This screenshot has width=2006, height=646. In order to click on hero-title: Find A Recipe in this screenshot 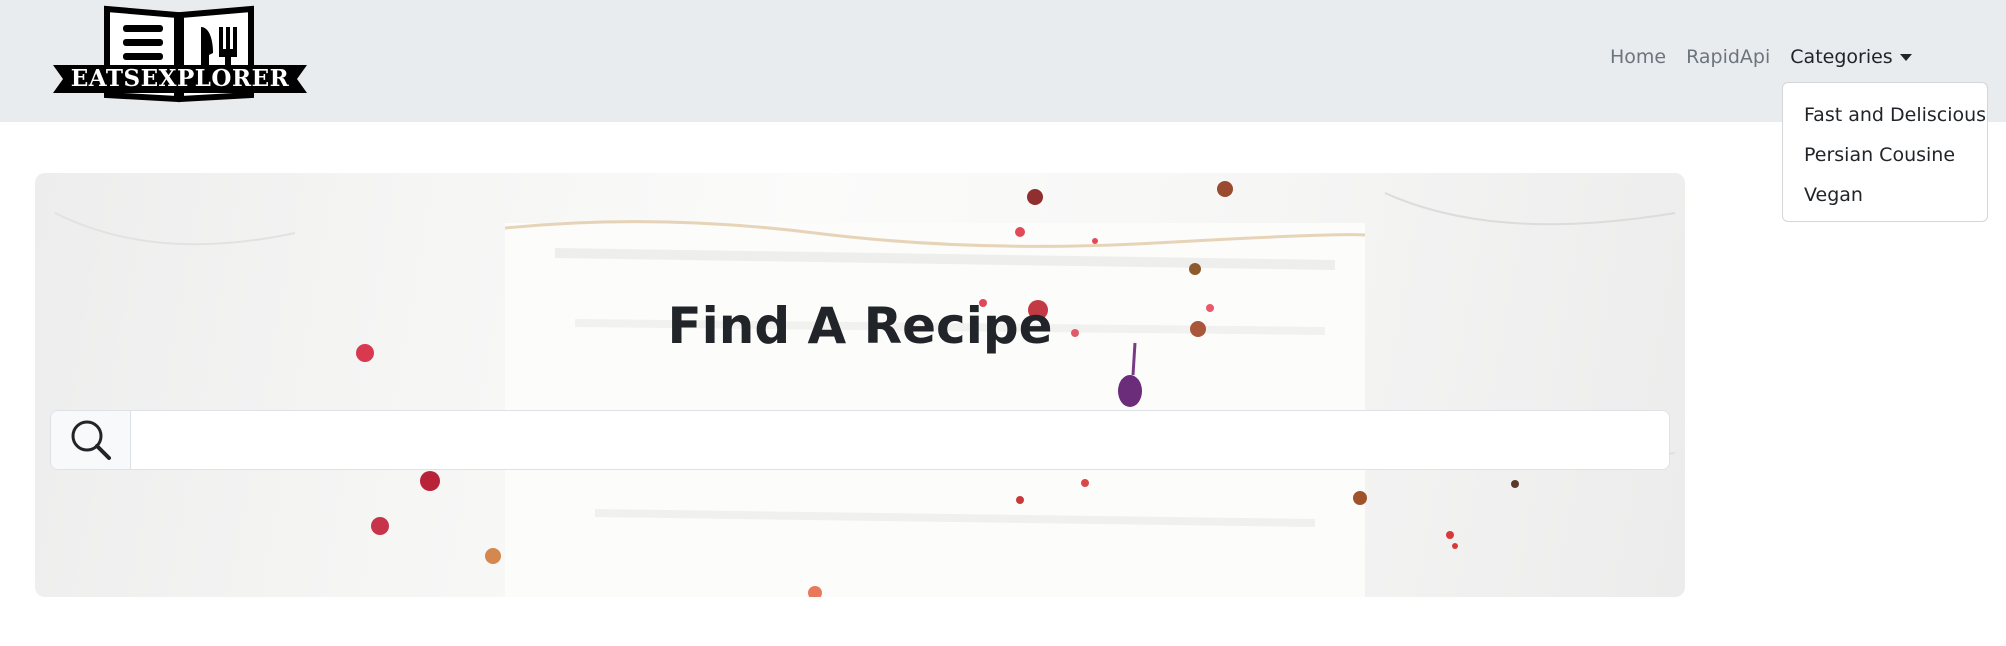, I will do `click(860, 326)`.